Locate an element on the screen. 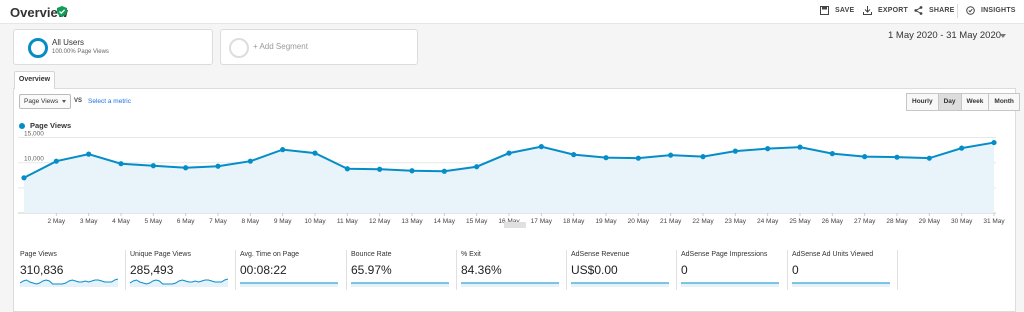 This screenshot has height=312, width=1024. scorecard-label: Bounce Rate is located at coordinates (371, 254).